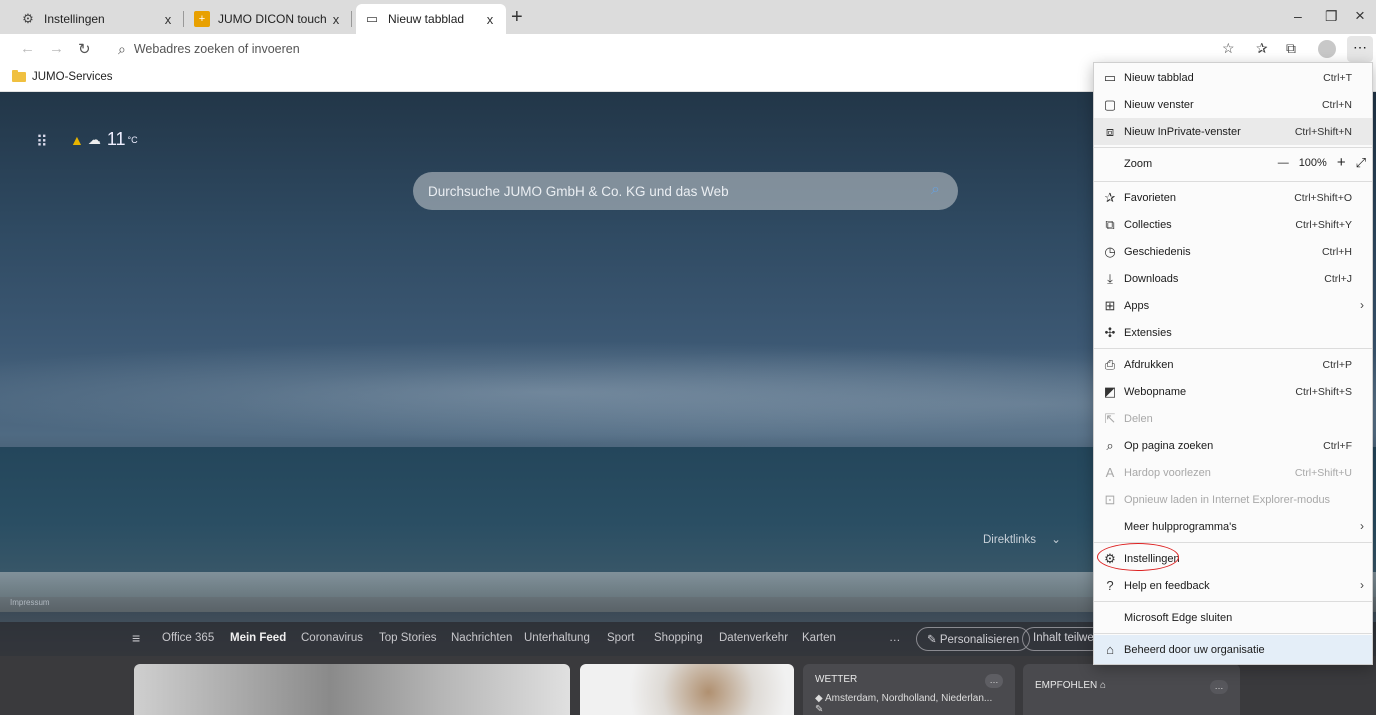  Describe the element at coordinates (1361, 163) in the screenshot. I see `fullscreen-button: ⤢` at that location.